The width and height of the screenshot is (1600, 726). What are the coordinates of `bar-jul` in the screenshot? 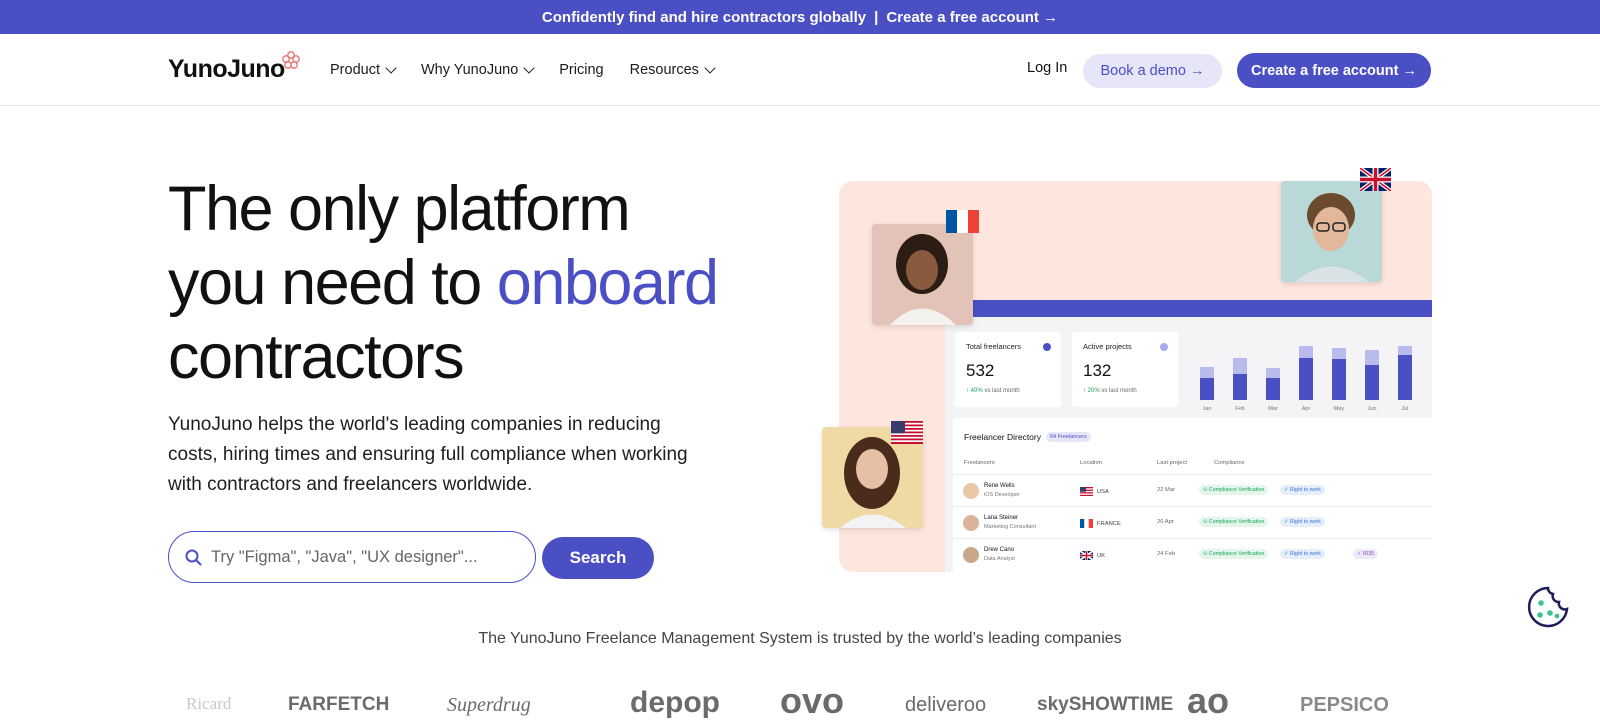 It's located at (1405, 373).